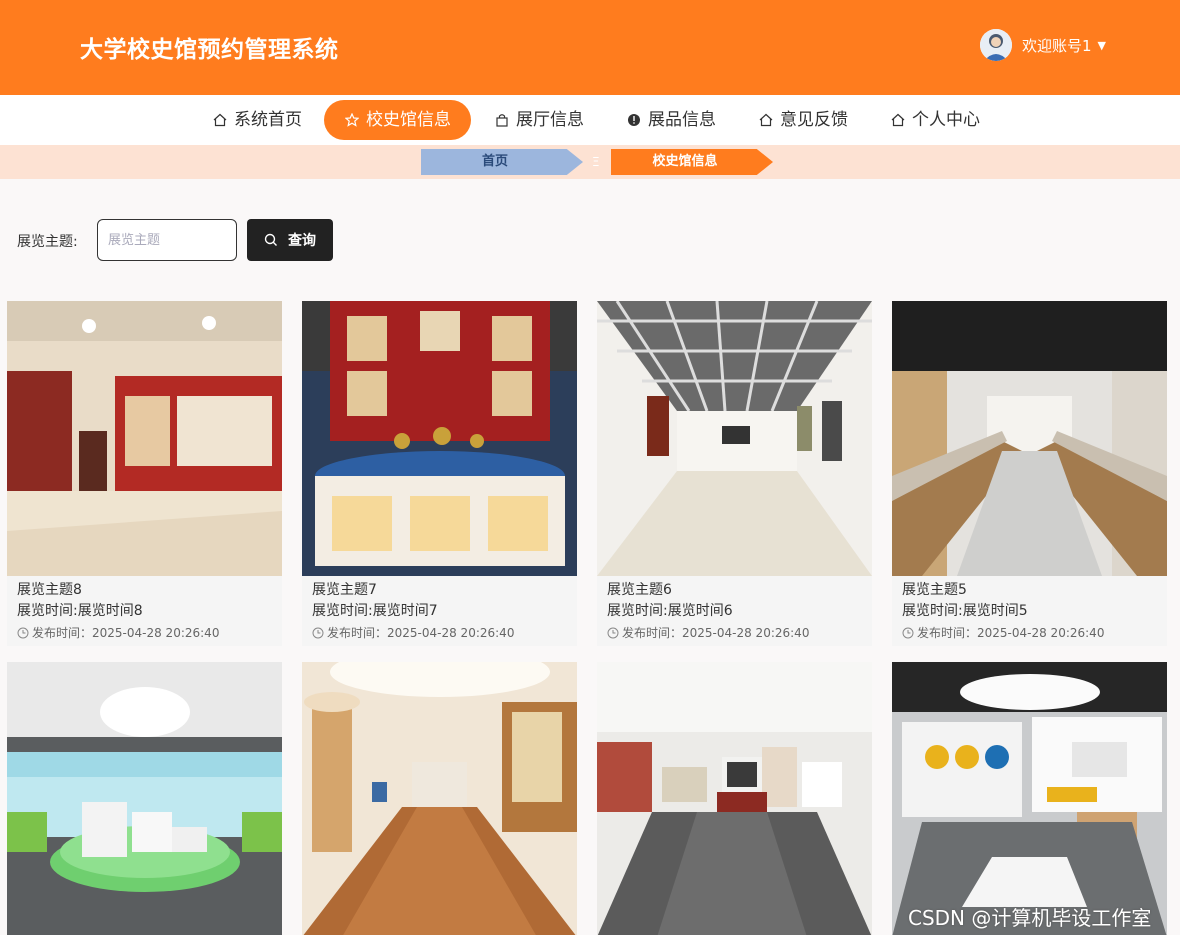 This screenshot has height=935, width=1180. I want to click on user-greeting: 欢迎账号1, so click(1057, 45).